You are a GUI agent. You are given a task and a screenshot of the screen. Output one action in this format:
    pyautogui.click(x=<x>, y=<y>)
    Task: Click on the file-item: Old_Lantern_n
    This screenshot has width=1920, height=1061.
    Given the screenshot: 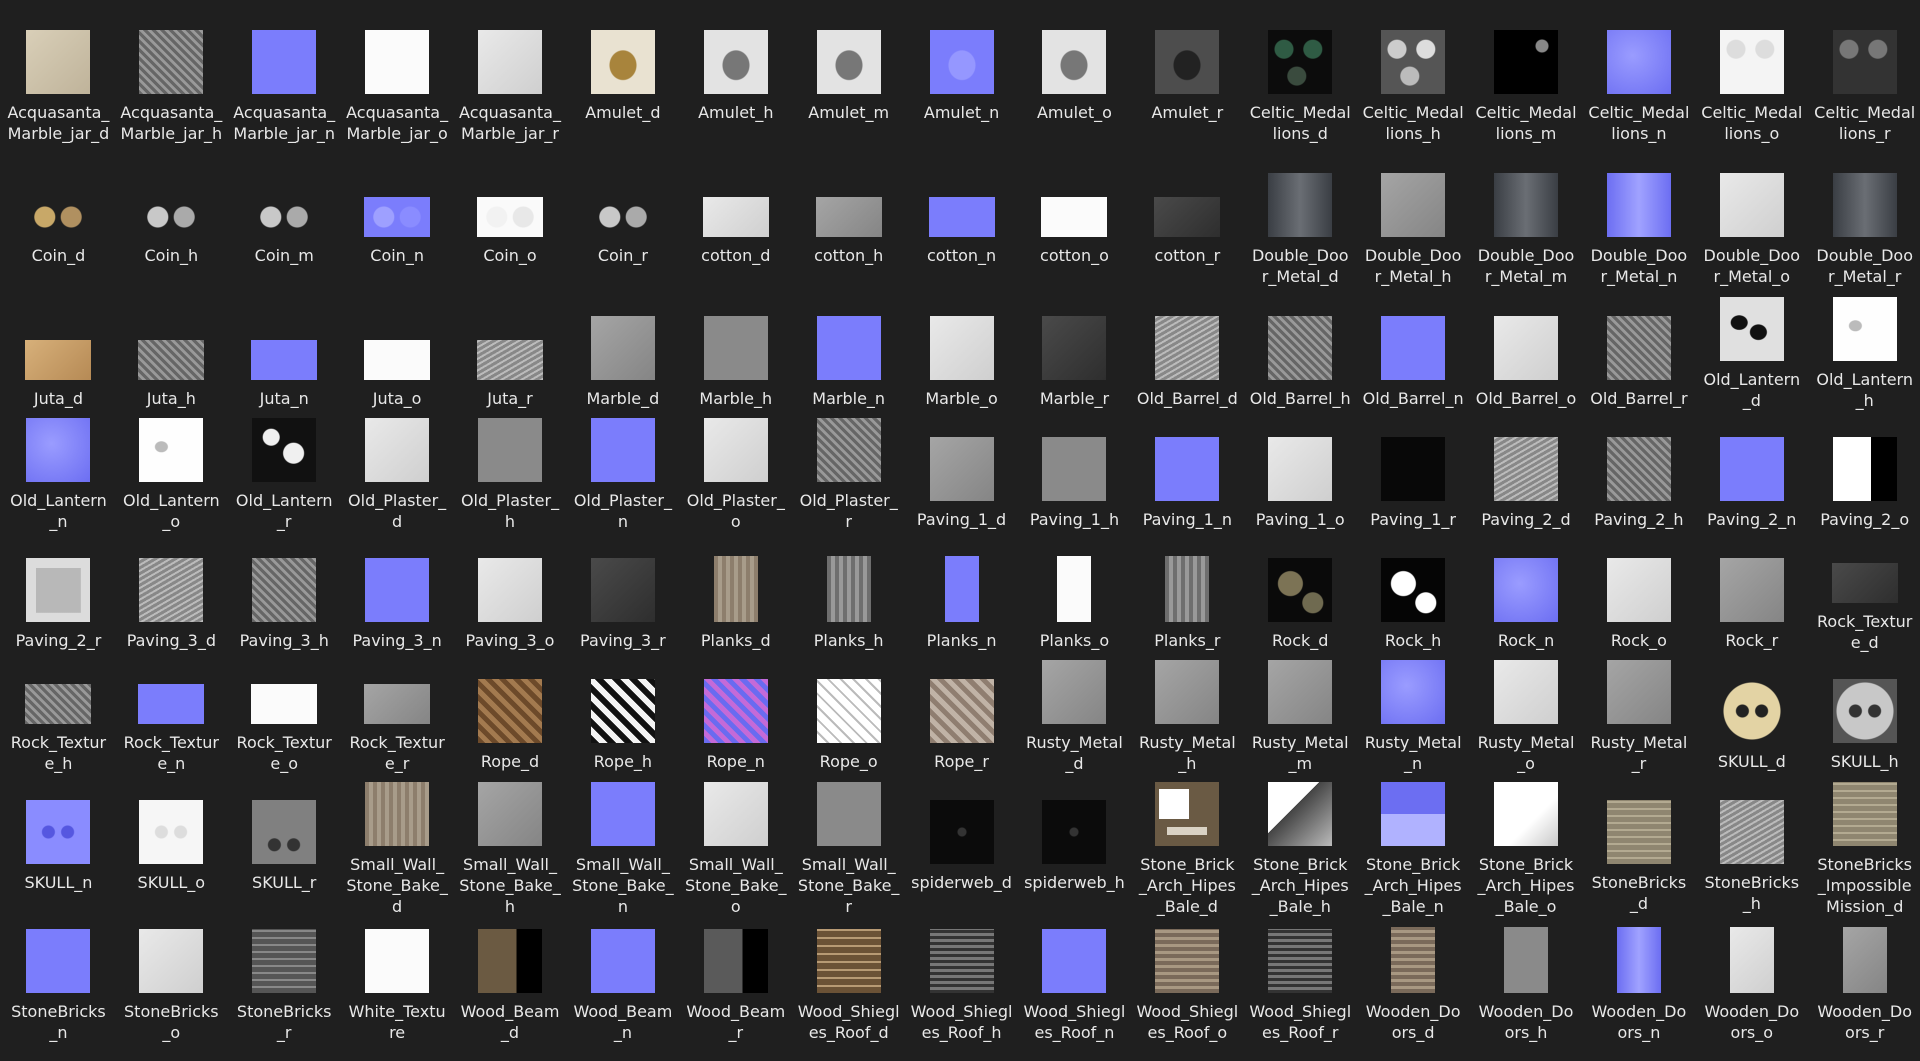 What is the action you would take?
    pyautogui.click(x=58, y=471)
    